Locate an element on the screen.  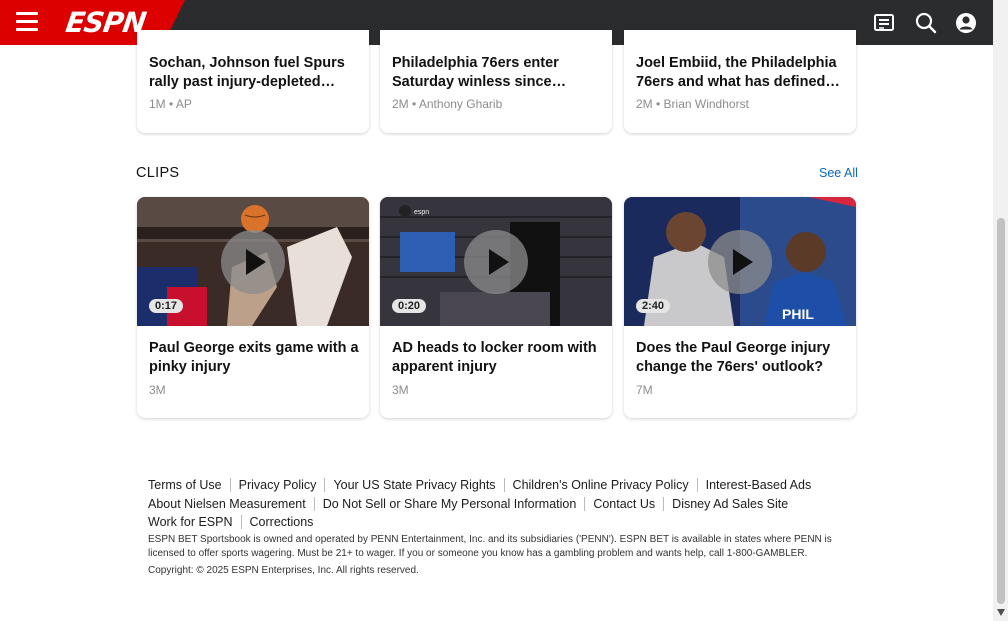
footer-link-interest-ads: Interest-Based Ads is located at coordinates (758, 485).